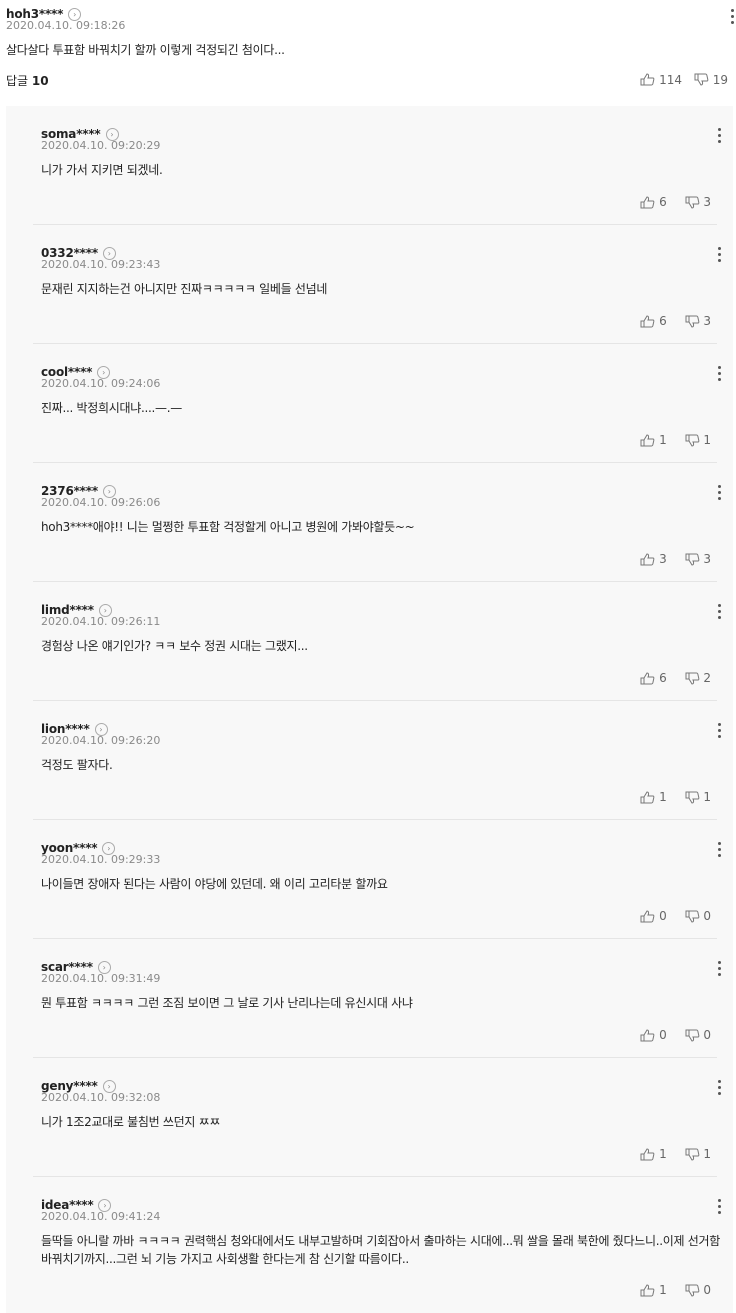  What do you see at coordinates (111, 408) in the screenshot?
I see `reply-text: 진짜... 박정희시대냐....—.—` at bounding box center [111, 408].